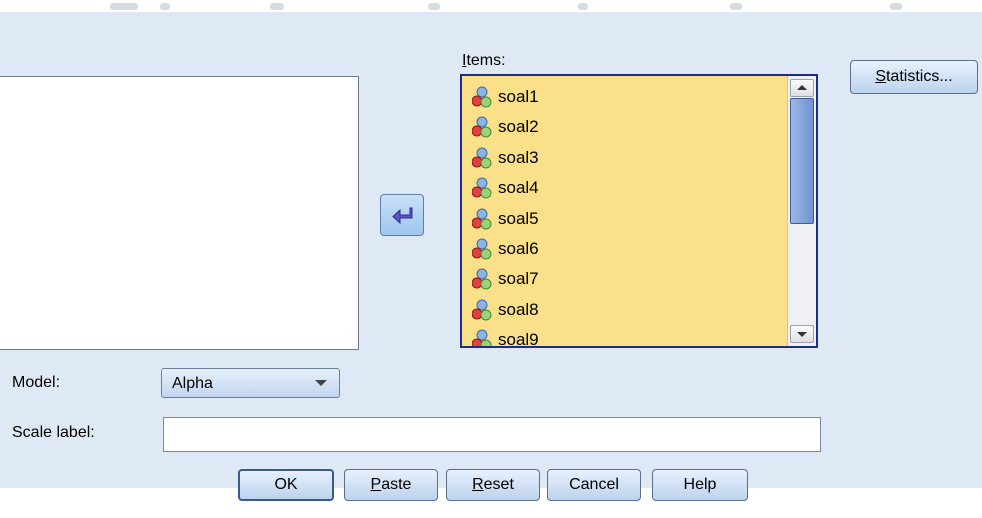 Image resolution: width=982 pixels, height=518 pixels. What do you see at coordinates (518, 278) in the screenshot?
I see `item-label: soal7` at bounding box center [518, 278].